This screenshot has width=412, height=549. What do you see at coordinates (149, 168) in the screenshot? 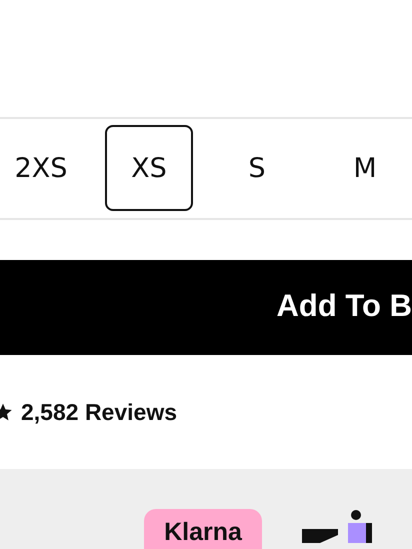
I see `size-option: XS` at bounding box center [149, 168].